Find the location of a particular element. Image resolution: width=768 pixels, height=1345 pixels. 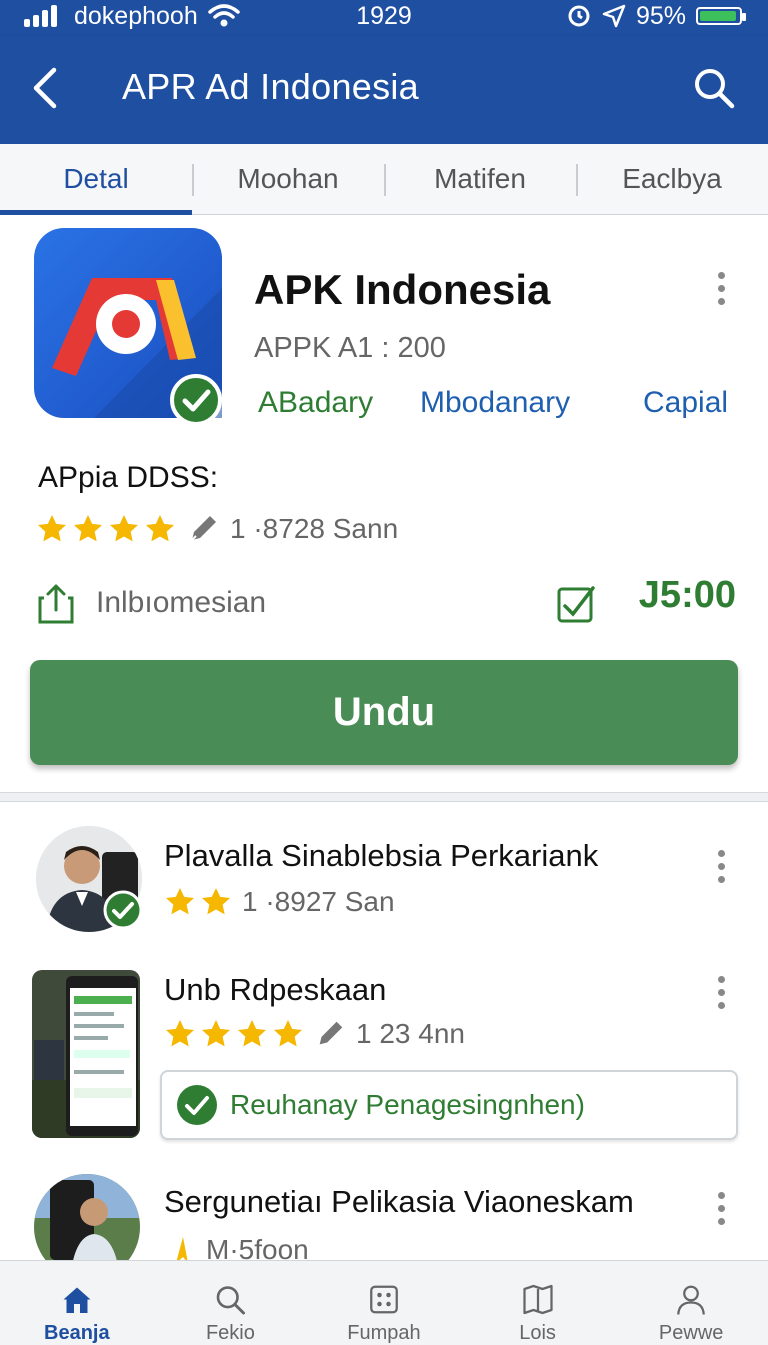

signal-icon is located at coordinates (40, 16).